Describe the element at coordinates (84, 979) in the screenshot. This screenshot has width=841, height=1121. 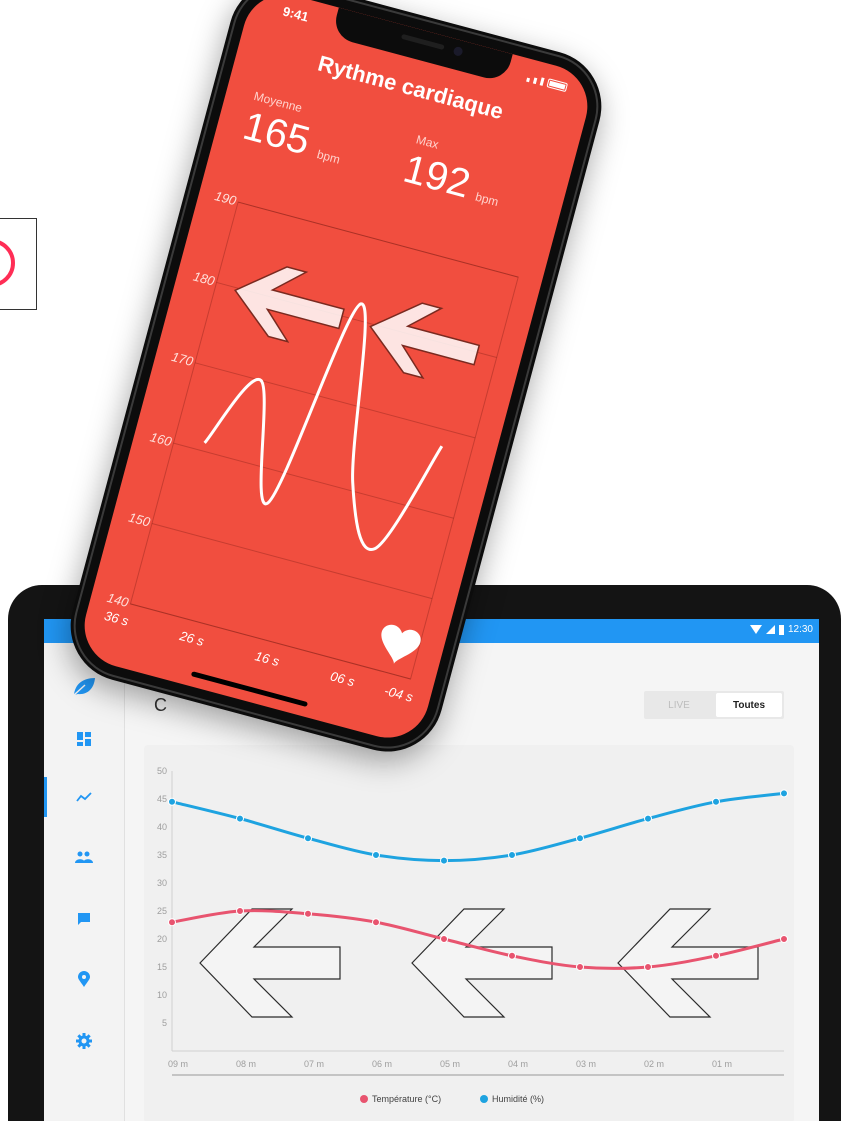
I see `location-pin-icon` at that location.